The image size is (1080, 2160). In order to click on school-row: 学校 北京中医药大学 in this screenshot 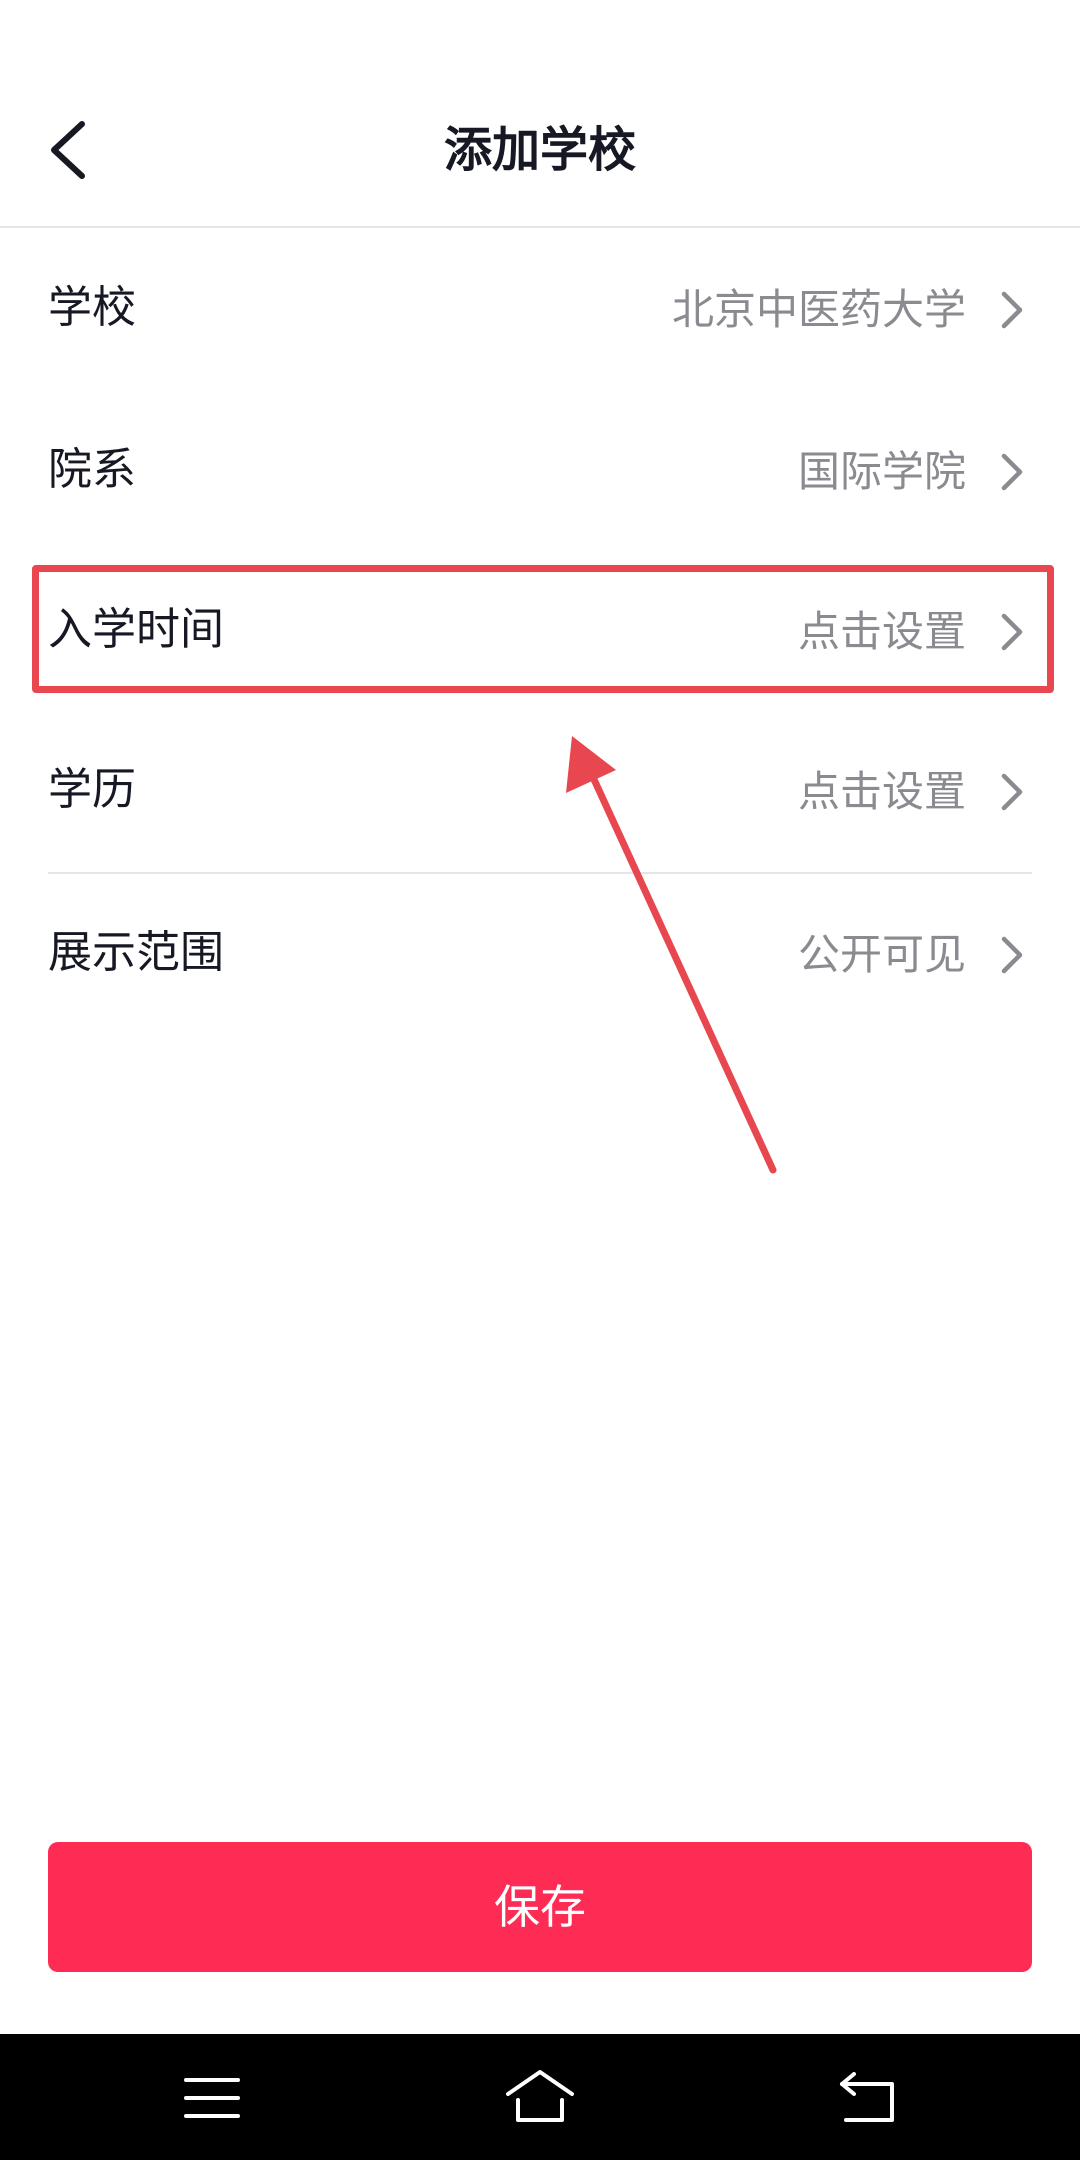, I will do `click(540, 308)`.